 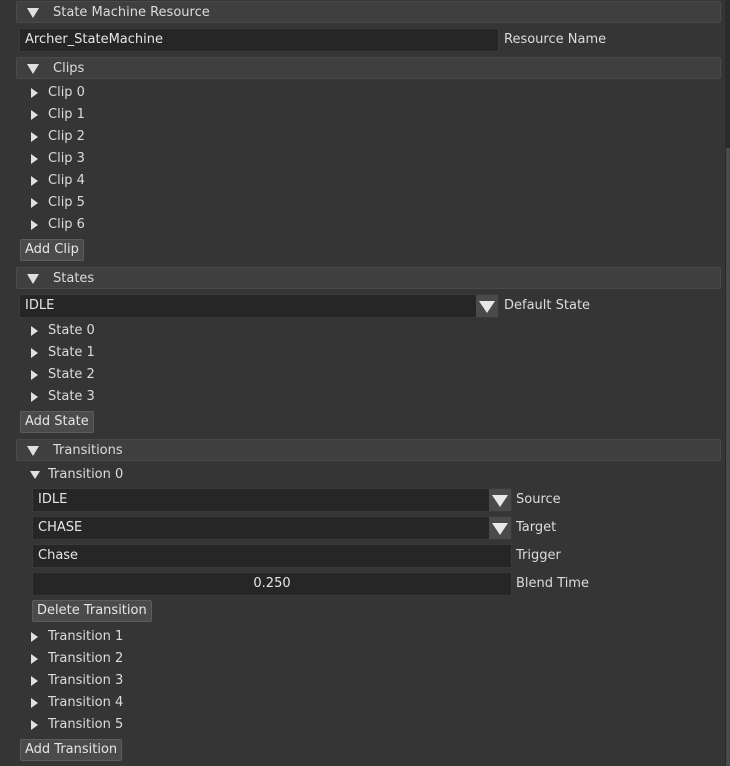 What do you see at coordinates (86, 658) in the screenshot?
I see `transition-item-label: Transition 2` at bounding box center [86, 658].